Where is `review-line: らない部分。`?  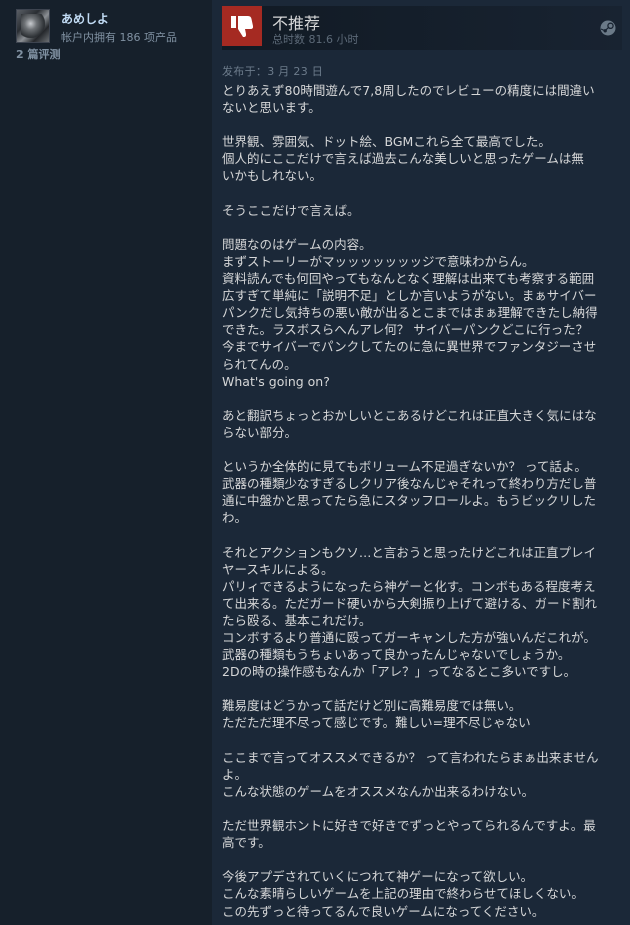
review-line: らない部分。 is located at coordinates (260, 432).